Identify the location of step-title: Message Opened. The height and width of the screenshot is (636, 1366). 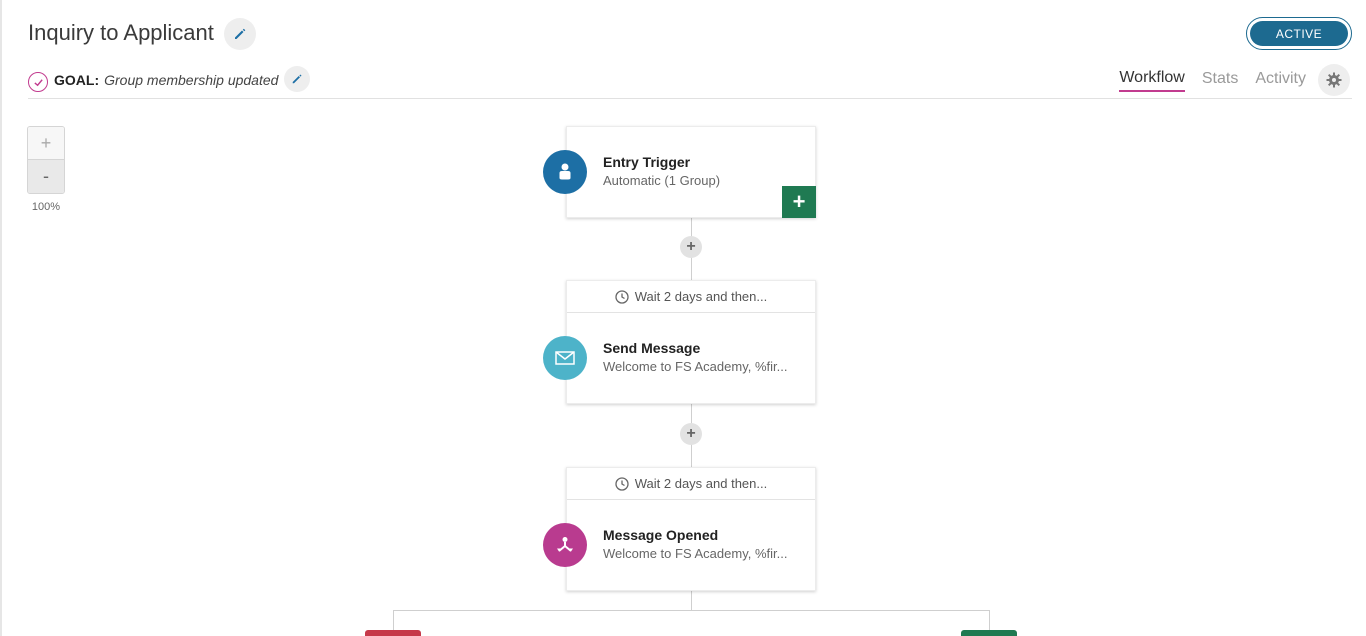
(661, 535).